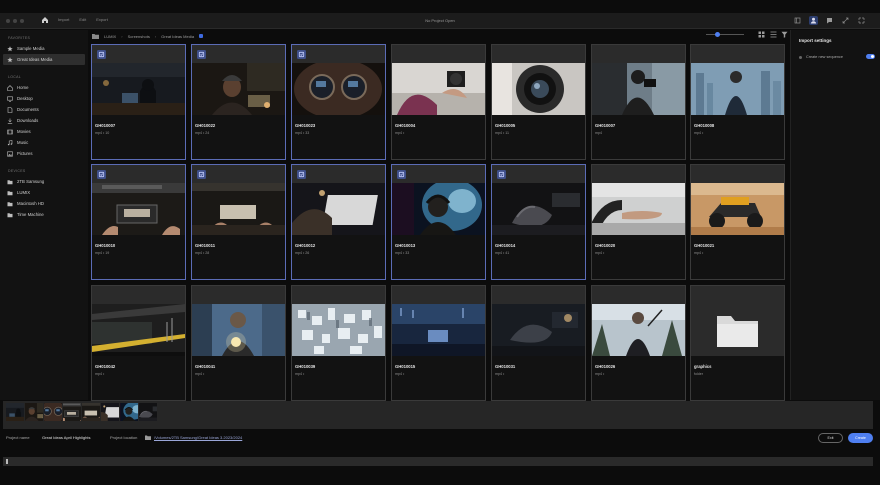 The image size is (880, 485). I want to click on media-tile: GH010031 mp4 •, so click(538, 343).